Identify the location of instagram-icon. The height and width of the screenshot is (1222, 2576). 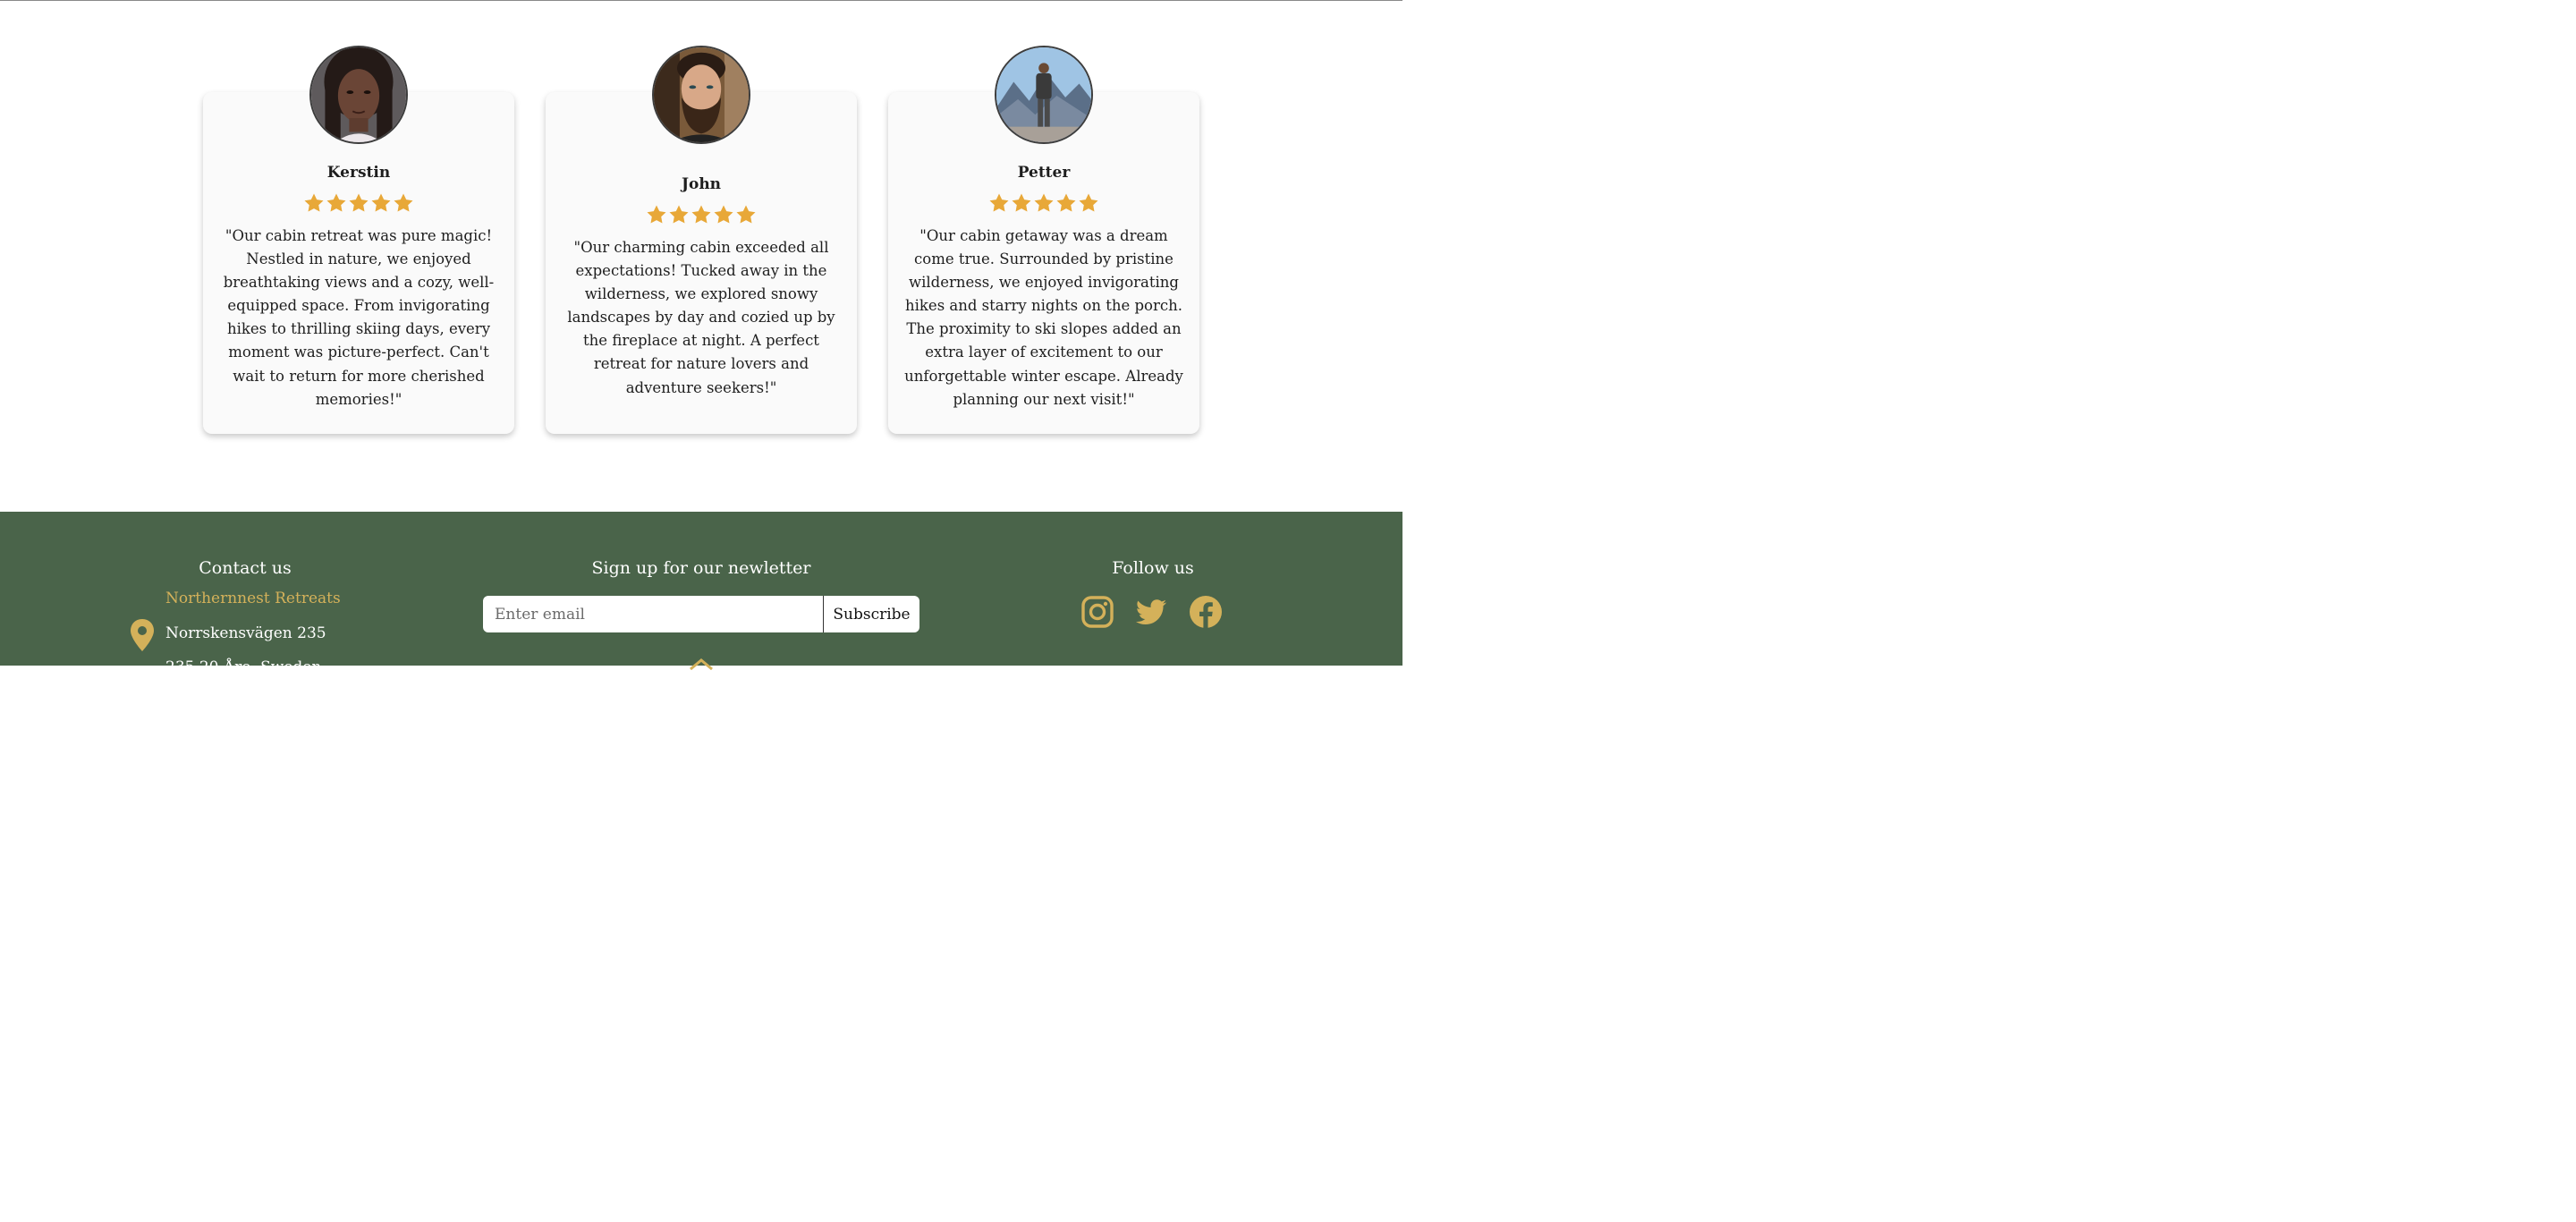
(1097, 612).